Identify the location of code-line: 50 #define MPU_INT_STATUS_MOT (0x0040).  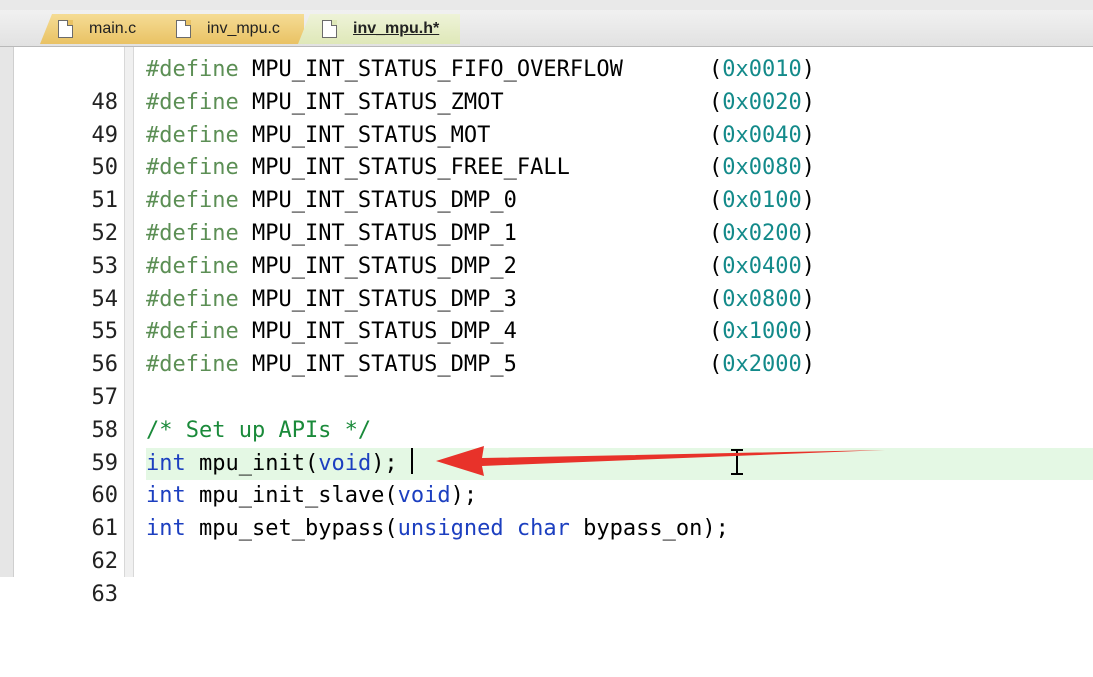
(546, 150).